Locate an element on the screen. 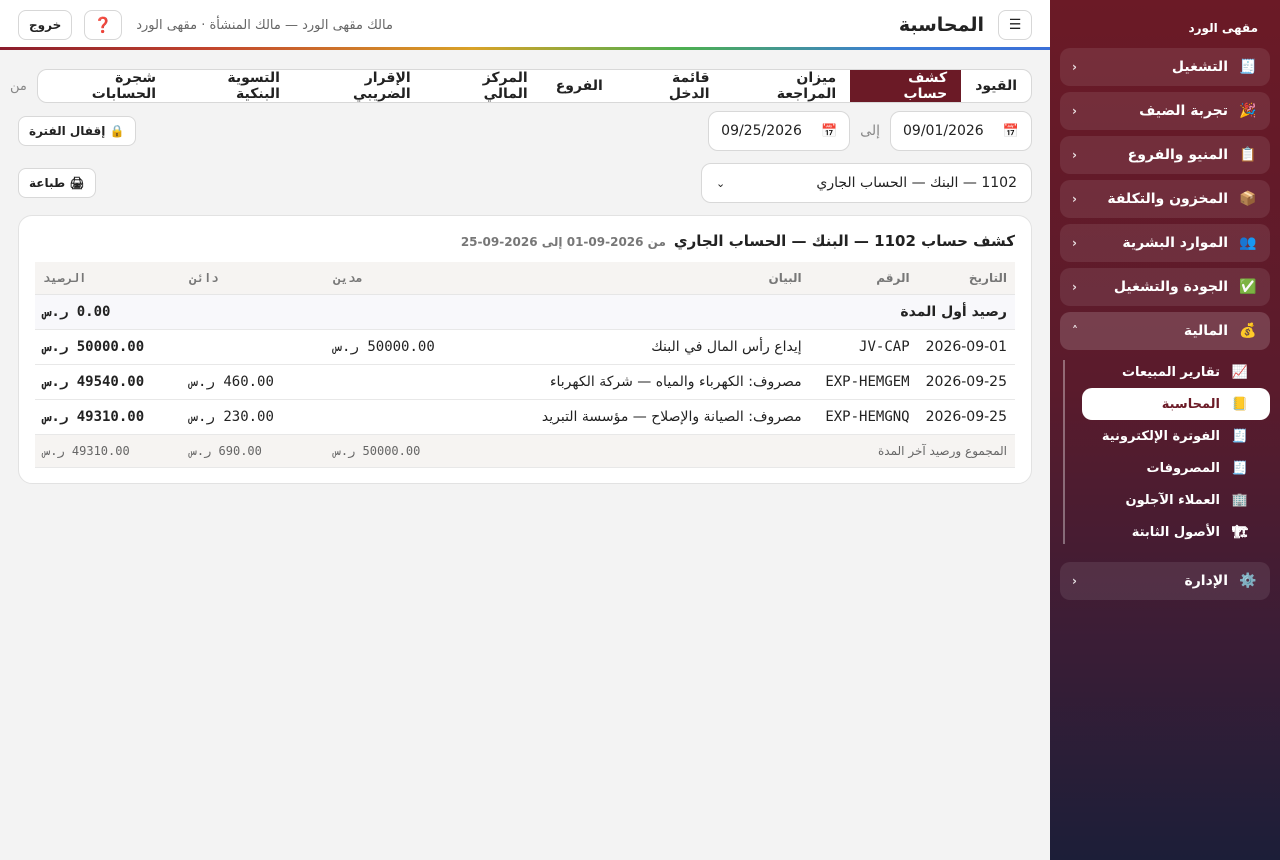 Image resolution: width=1280 pixels, height=860 pixels. question-icon: ❓ is located at coordinates (103, 25).